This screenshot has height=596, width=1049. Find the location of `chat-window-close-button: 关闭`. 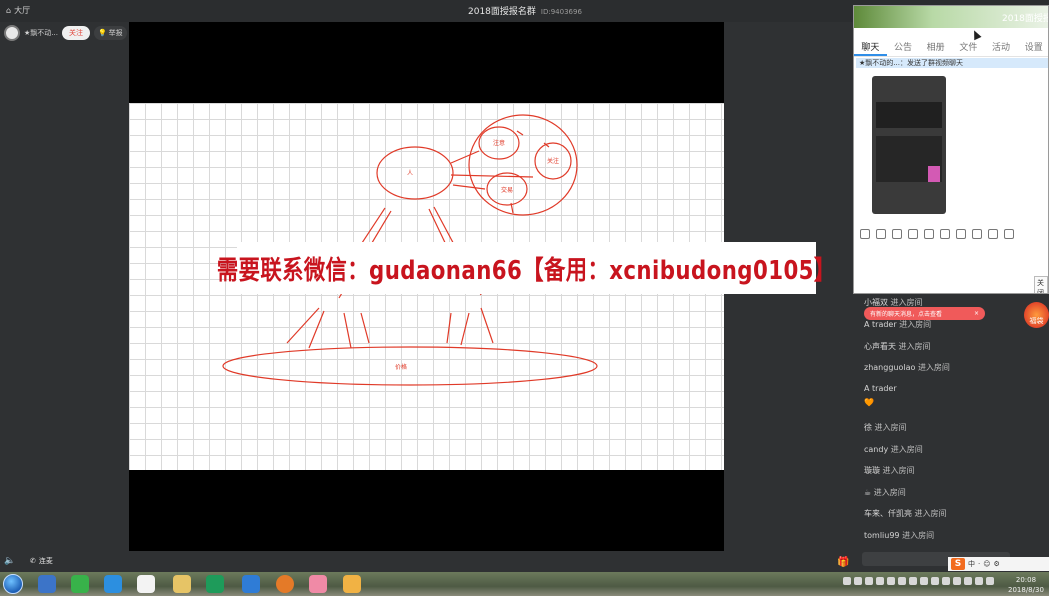

chat-window-close-button: 关闭 is located at coordinates (1041, 284).